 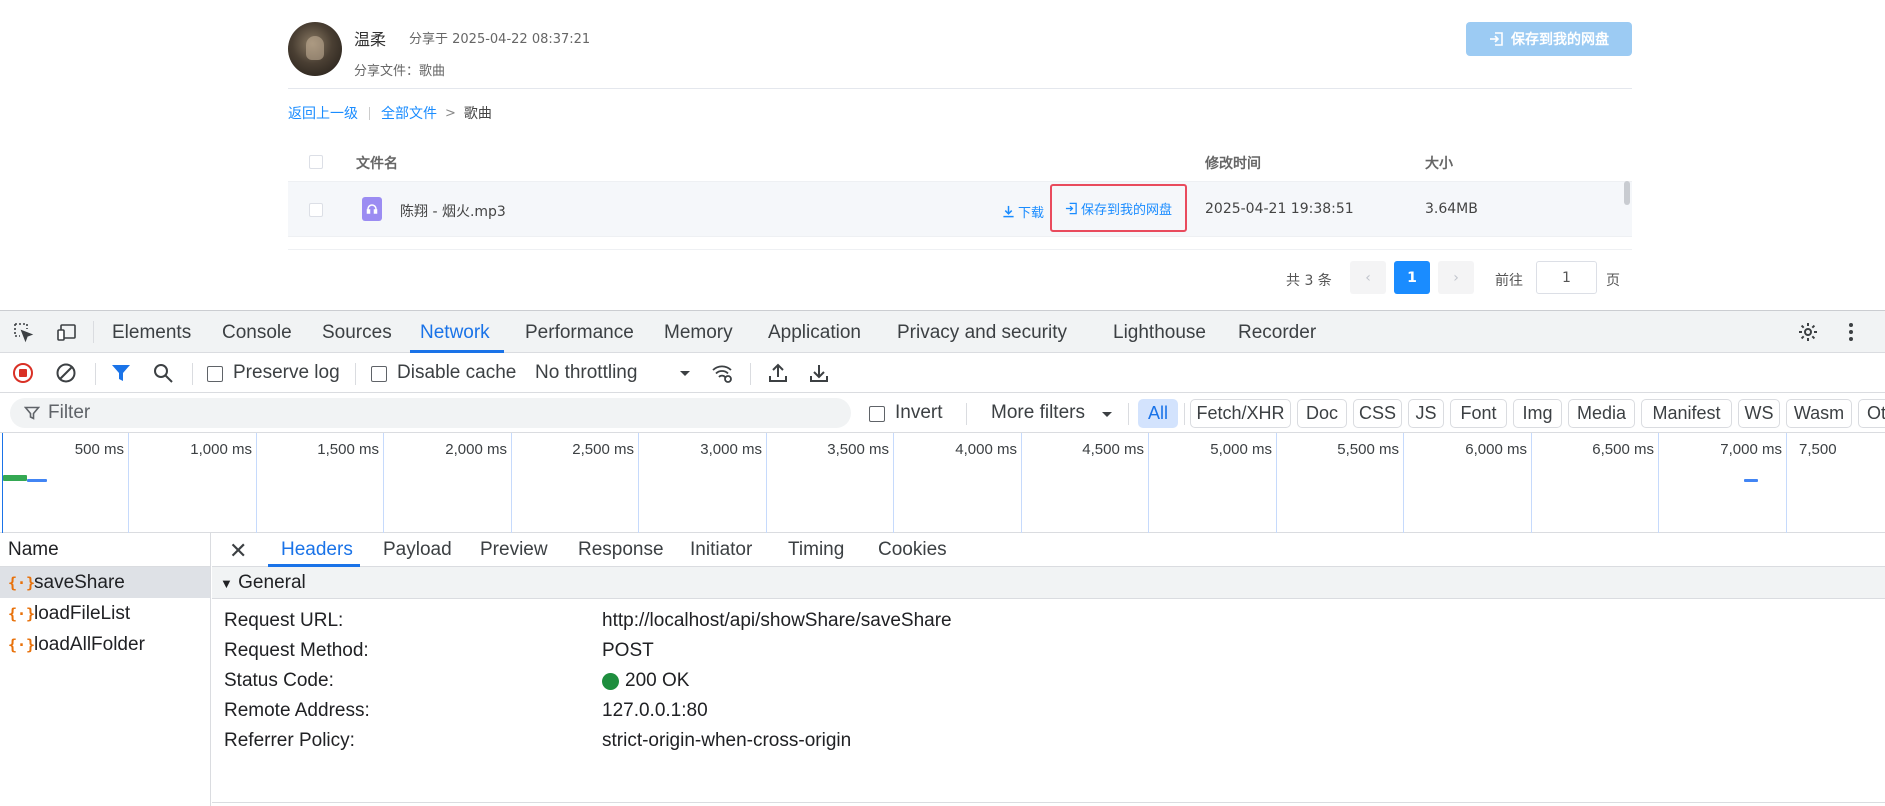 What do you see at coordinates (121, 373) in the screenshot?
I see `filter-funnel-icon` at bounding box center [121, 373].